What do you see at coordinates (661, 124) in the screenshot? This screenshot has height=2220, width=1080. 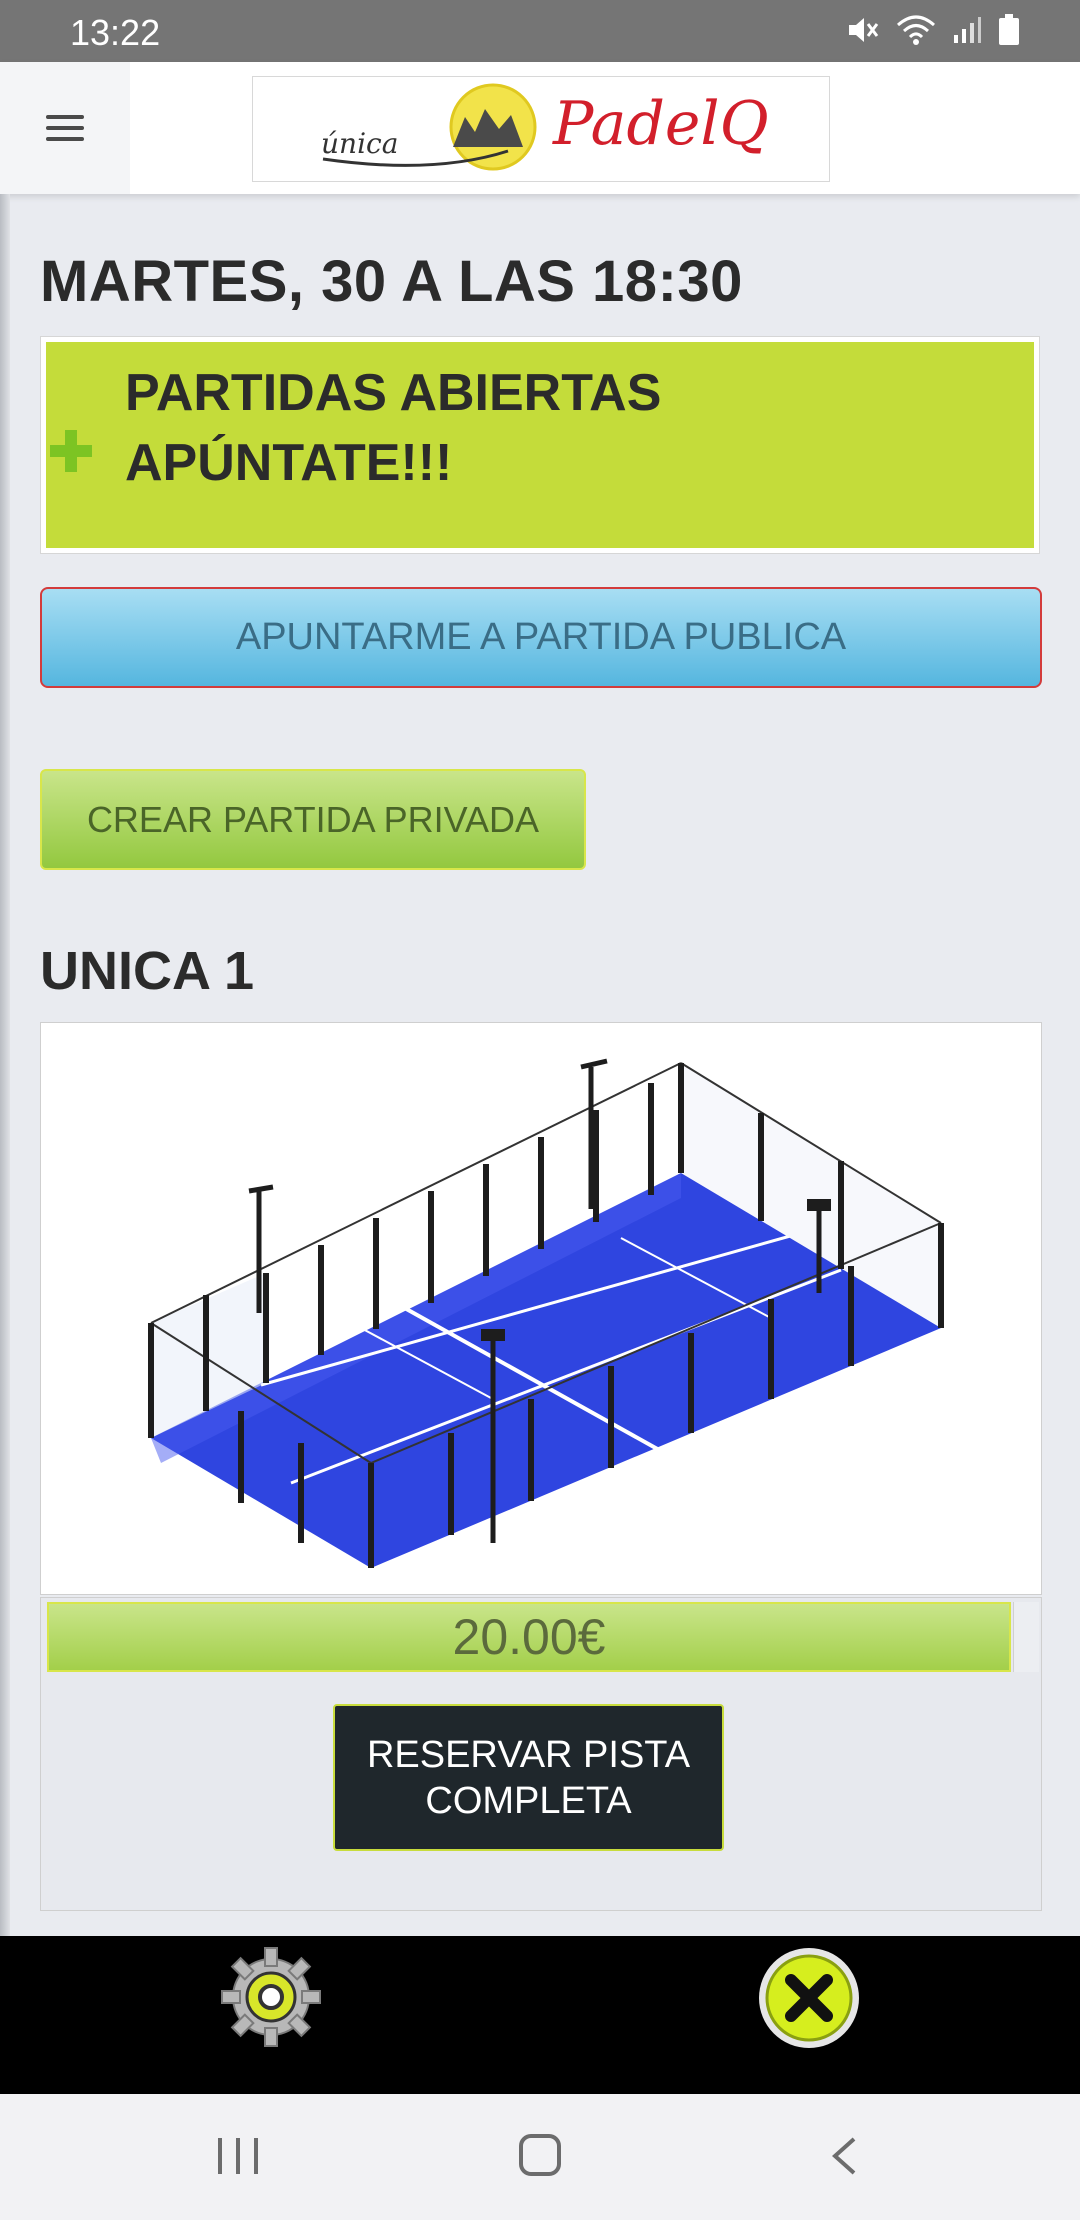 I see `logo-text-right: PadelQ` at bounding box center [661, 124].